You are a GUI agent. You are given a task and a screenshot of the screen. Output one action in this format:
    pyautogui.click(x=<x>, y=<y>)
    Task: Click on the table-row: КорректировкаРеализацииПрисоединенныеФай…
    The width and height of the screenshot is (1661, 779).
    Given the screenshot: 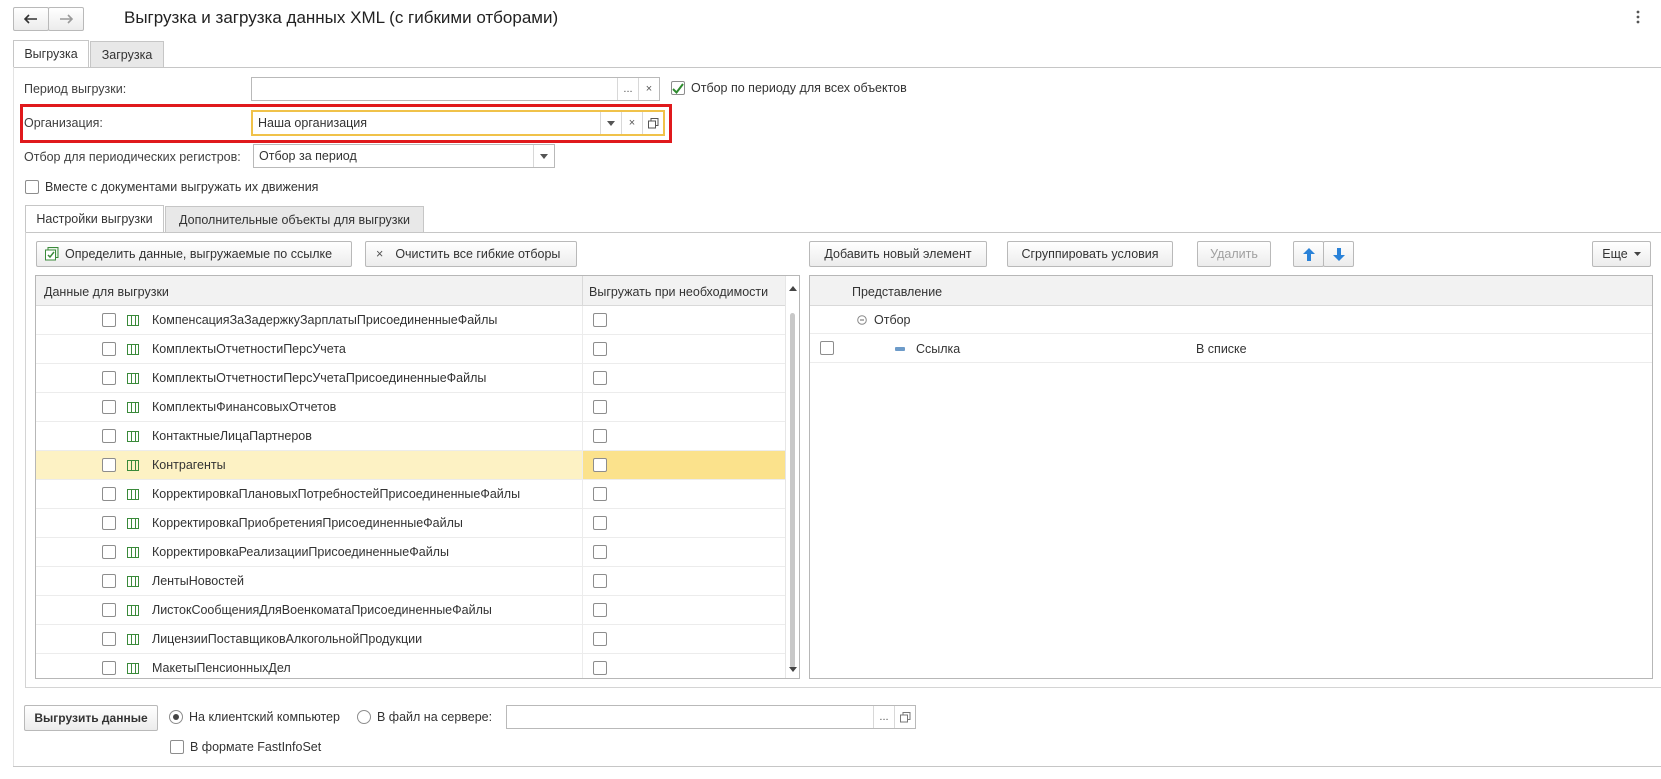 What is the action you would take?
    pyautogui.click(x=410, y=552)
    